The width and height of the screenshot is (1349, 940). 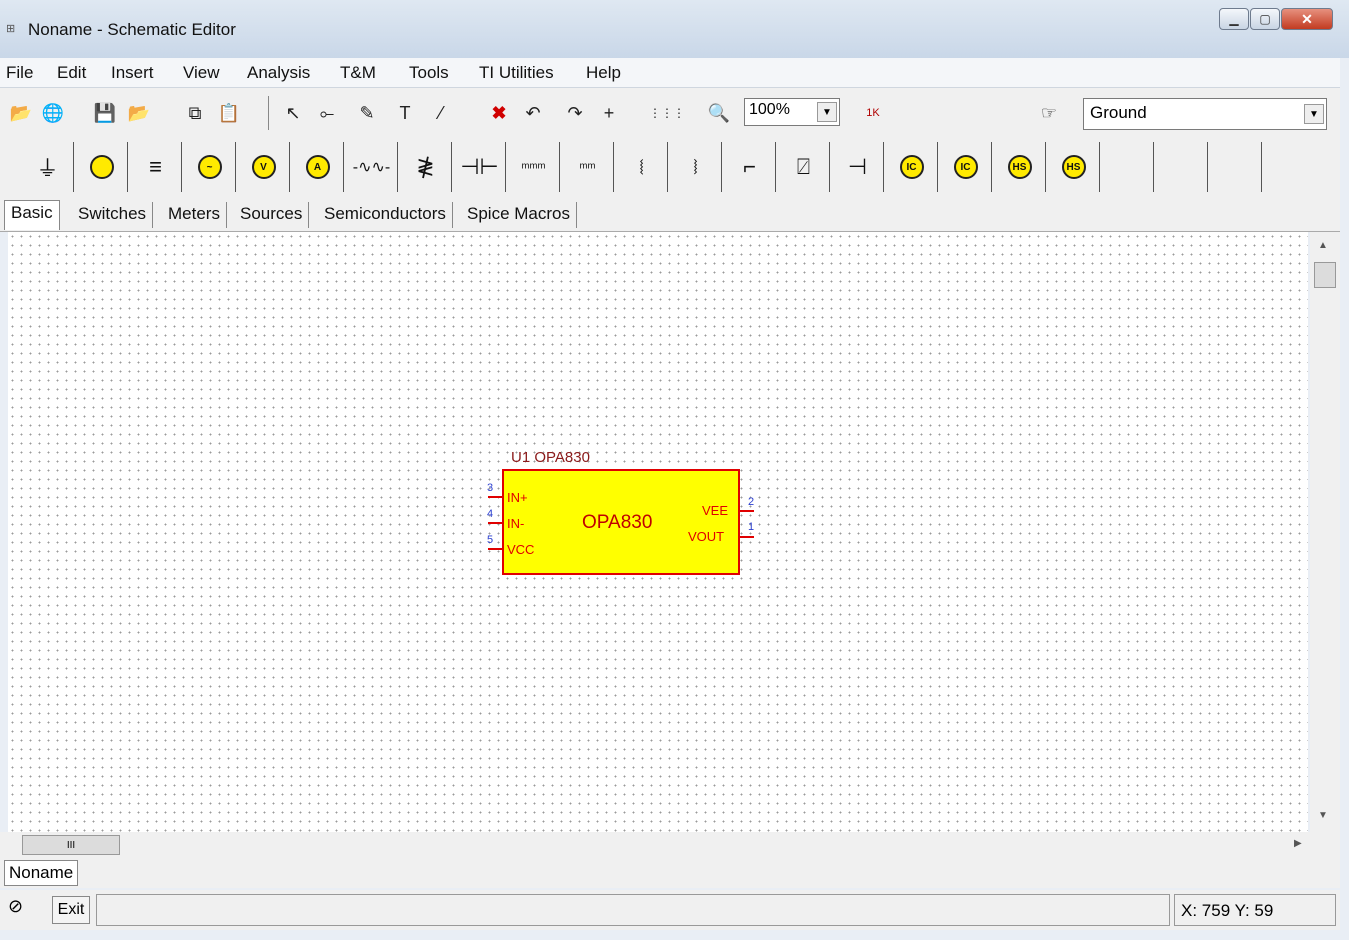 I want to click on menu-analysis: Analysis, so click(x=278, y=73).